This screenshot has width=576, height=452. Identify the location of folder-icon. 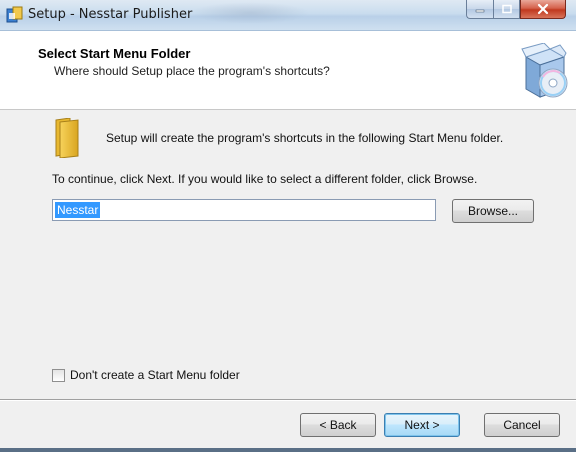
(67, 138).